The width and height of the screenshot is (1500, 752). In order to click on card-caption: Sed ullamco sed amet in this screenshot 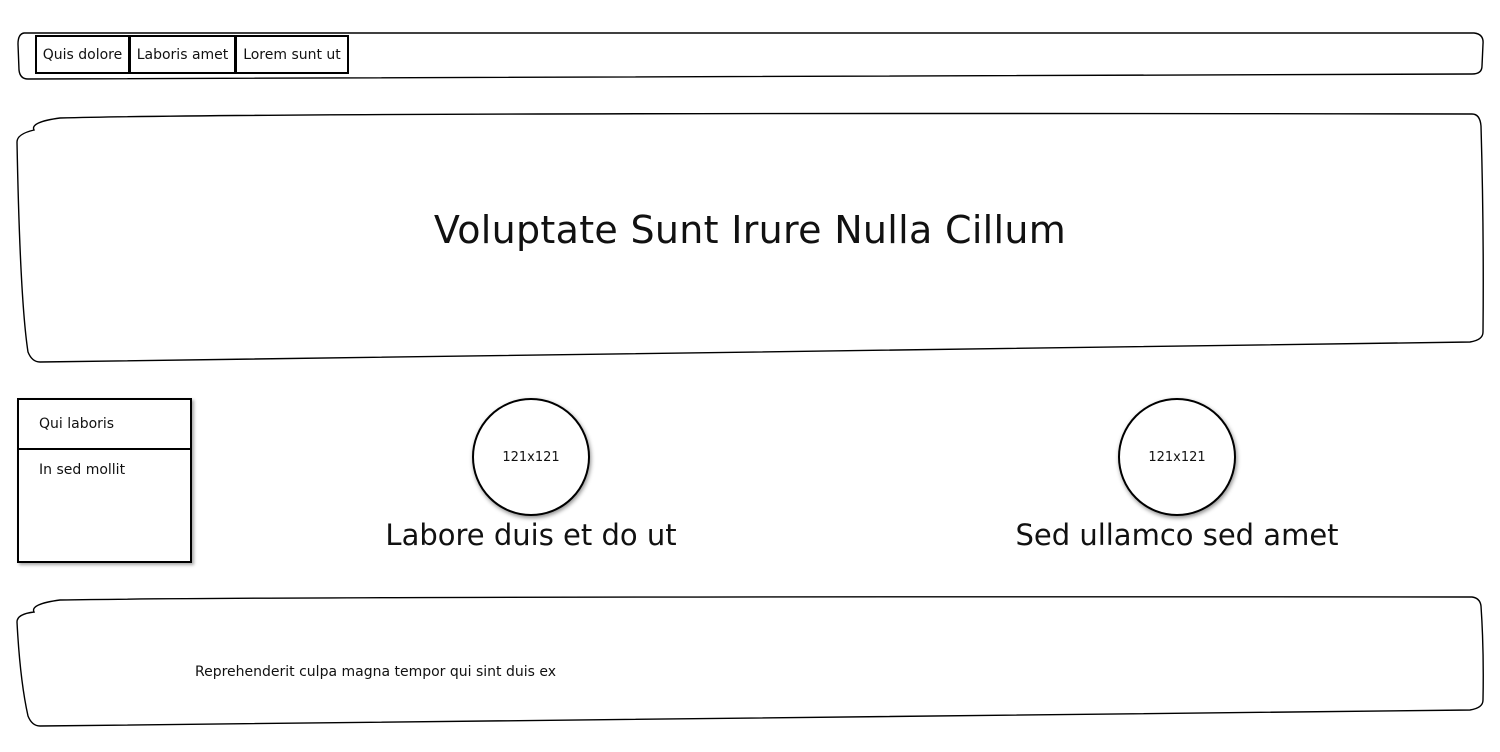, I will do `click(1177, 535)`.